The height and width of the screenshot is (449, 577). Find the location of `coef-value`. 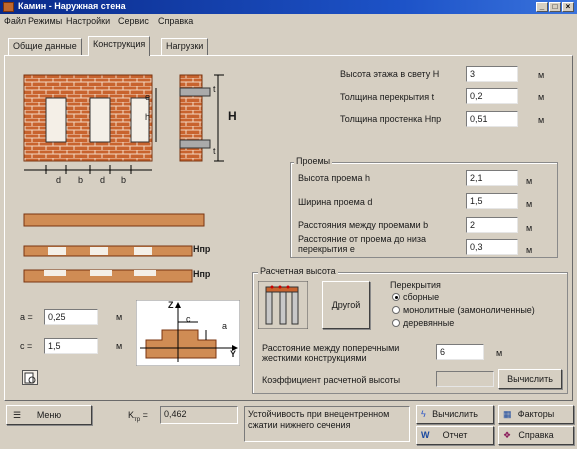

coef-value is located at coordinates (465, 379).